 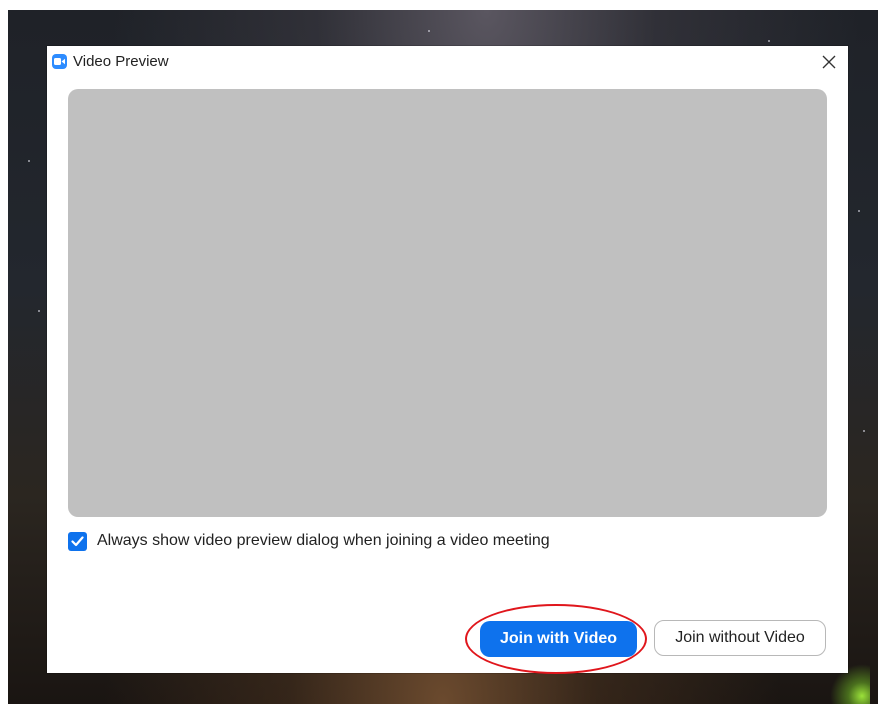 I want to click on title-bar: Video Preview, so click(x=447, y=62).